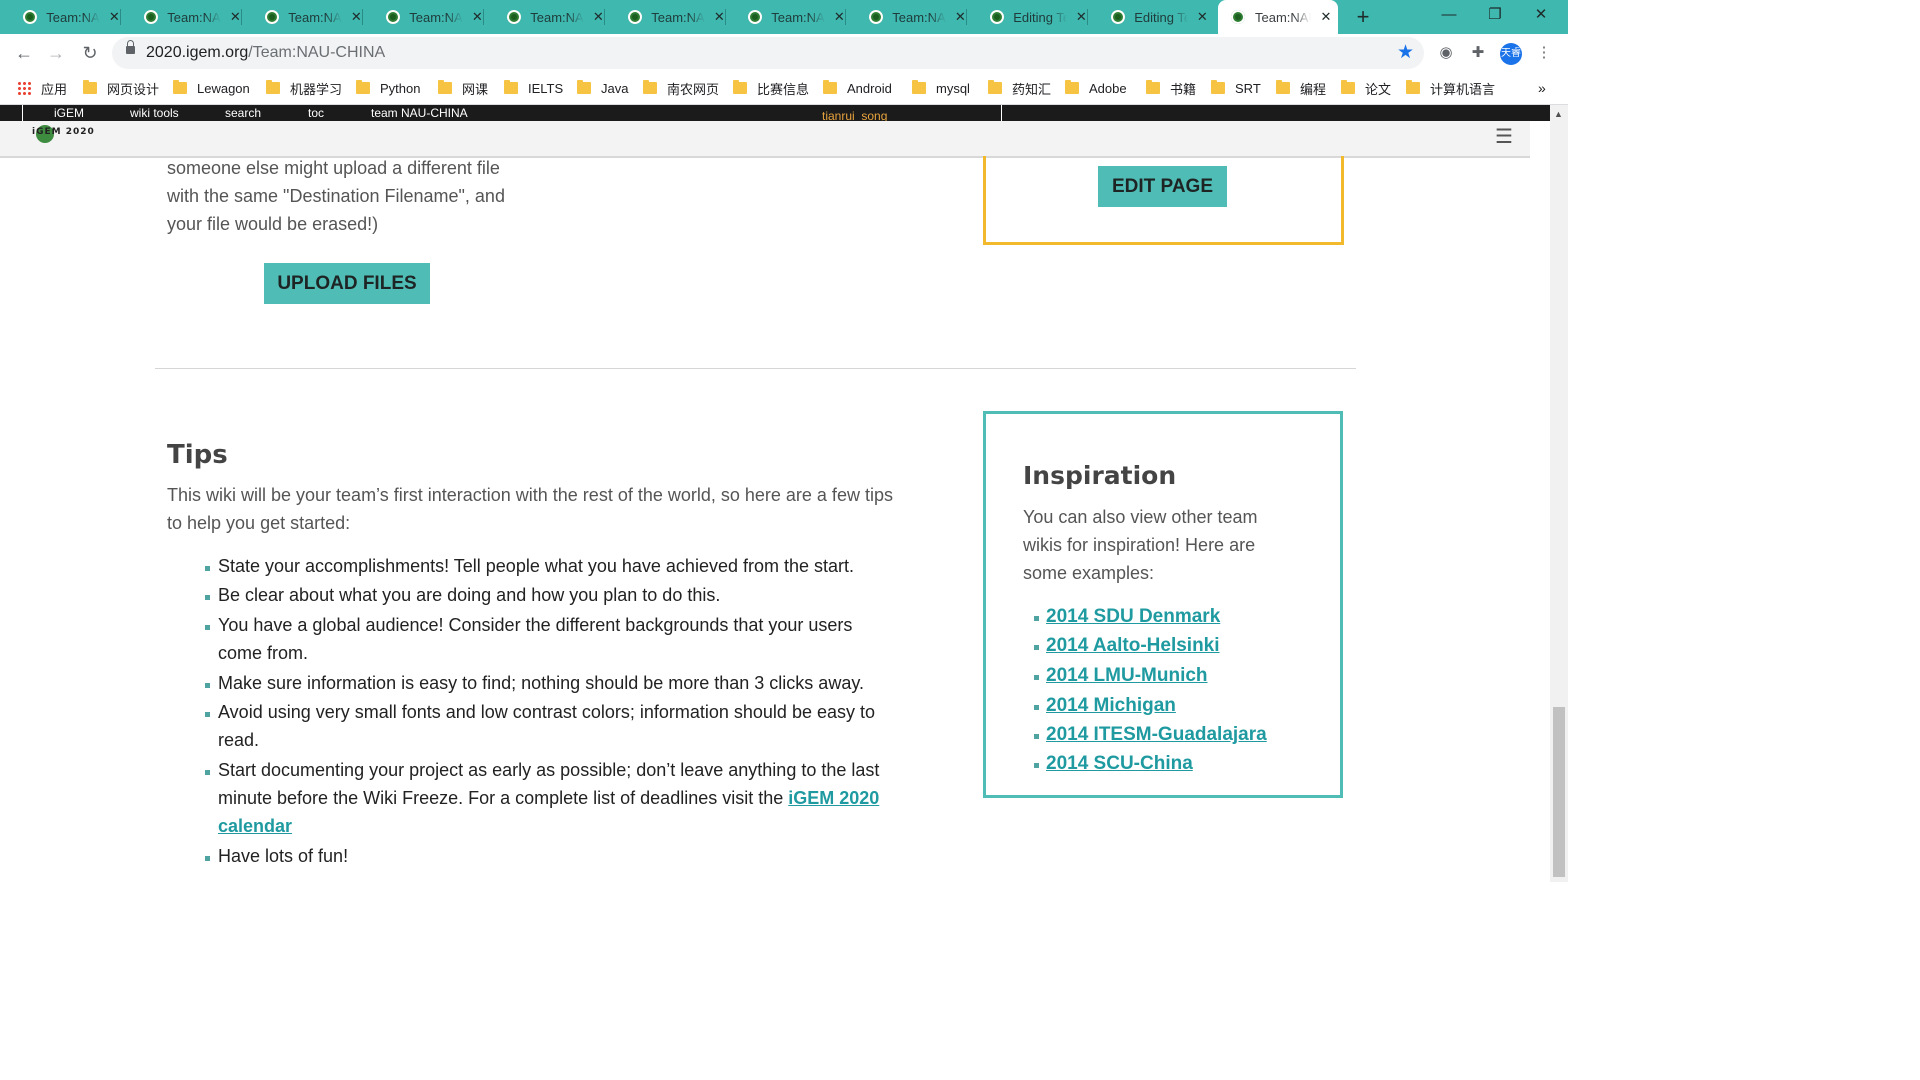 The height and width of the screenshot is (1080, 1920). What do you see at coordinates (1001, 113) in the screenshot?
I see `divider` at bounding box center [1001, 113].